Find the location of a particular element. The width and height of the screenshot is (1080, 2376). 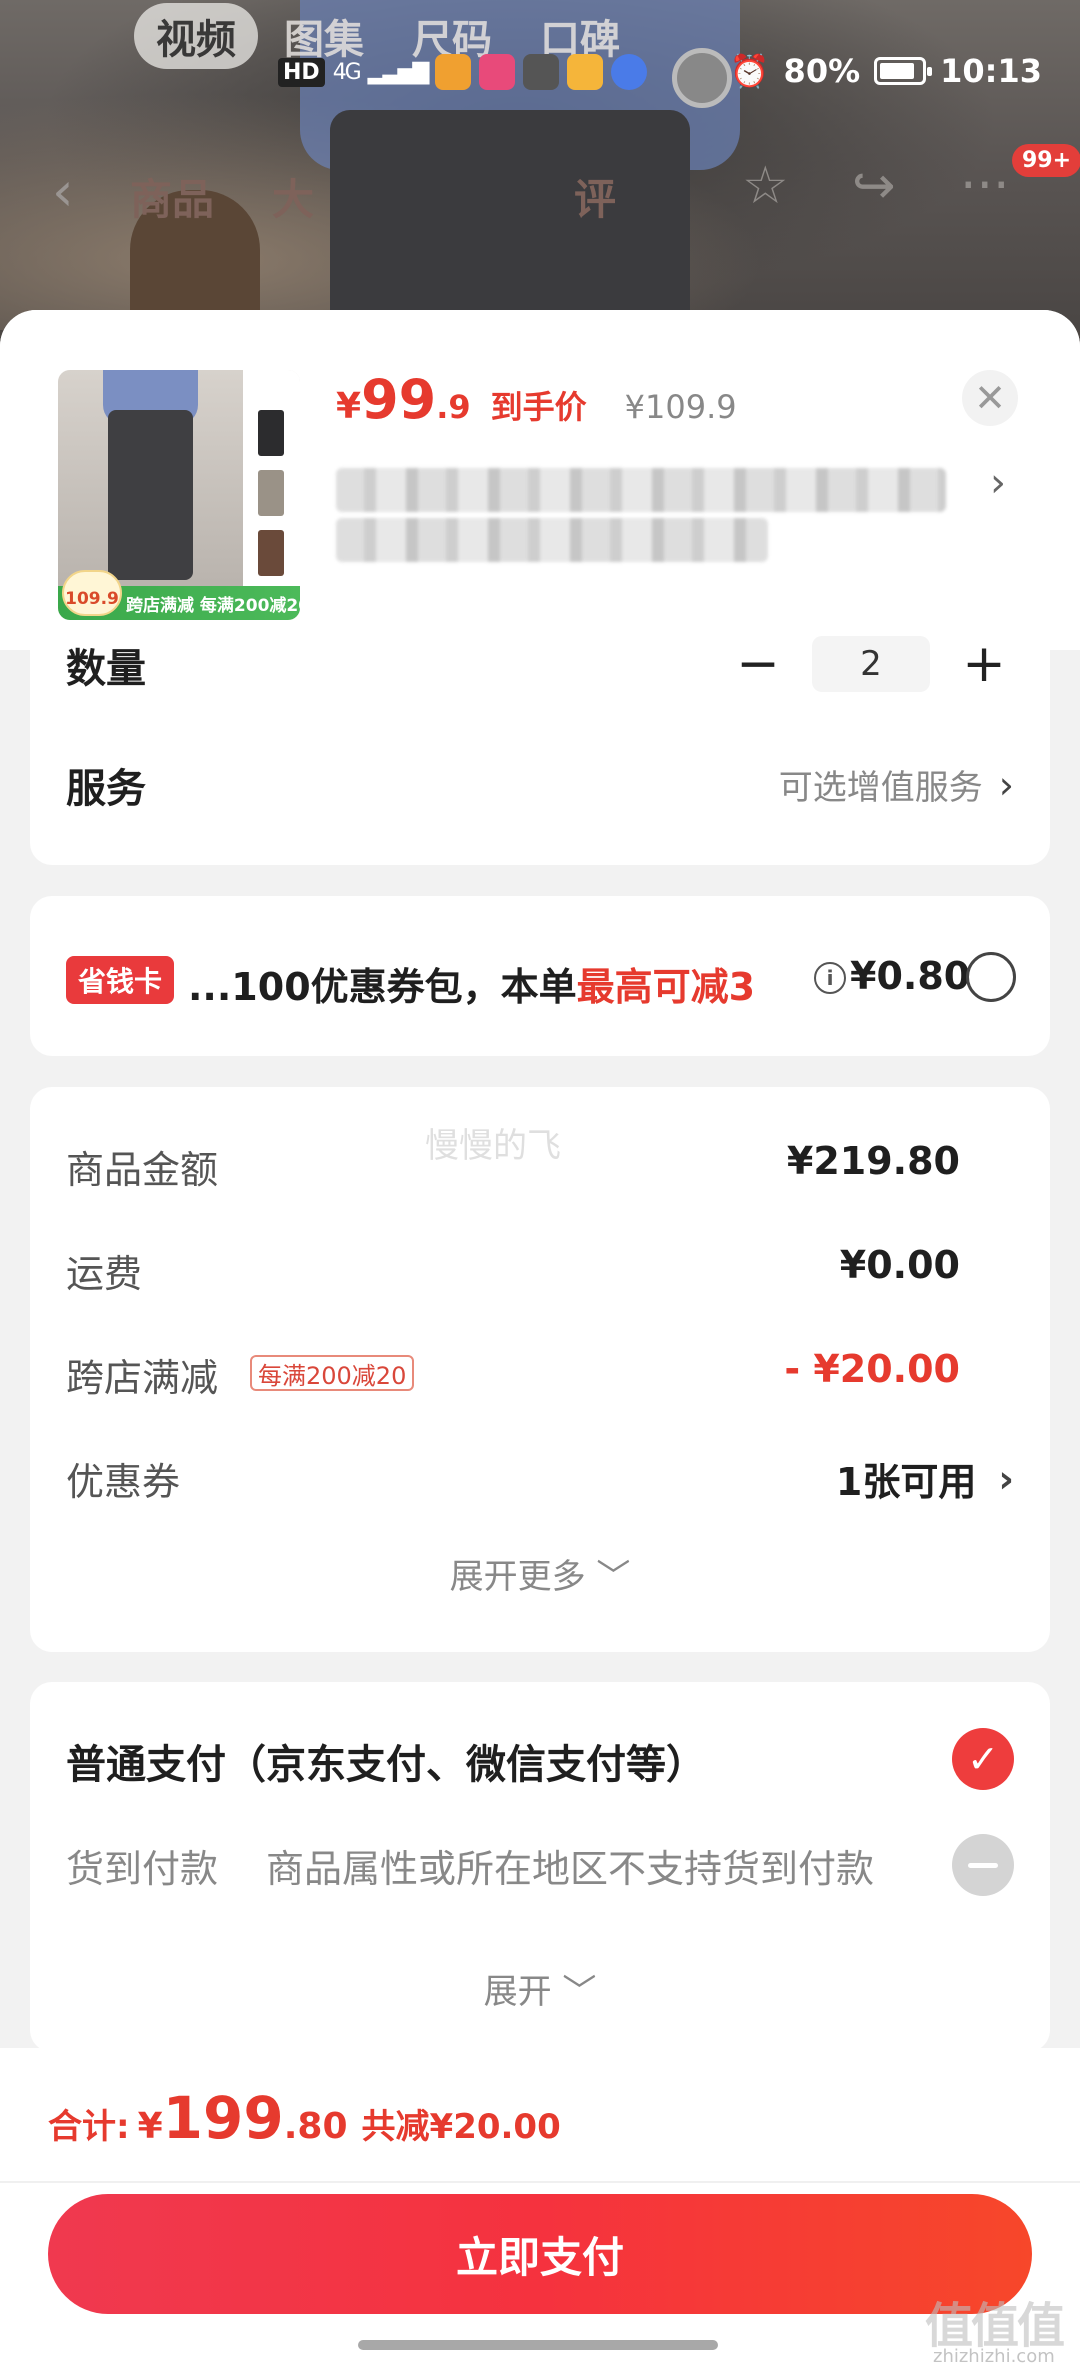

product-title-blurred is located at coordinates (641, 490).